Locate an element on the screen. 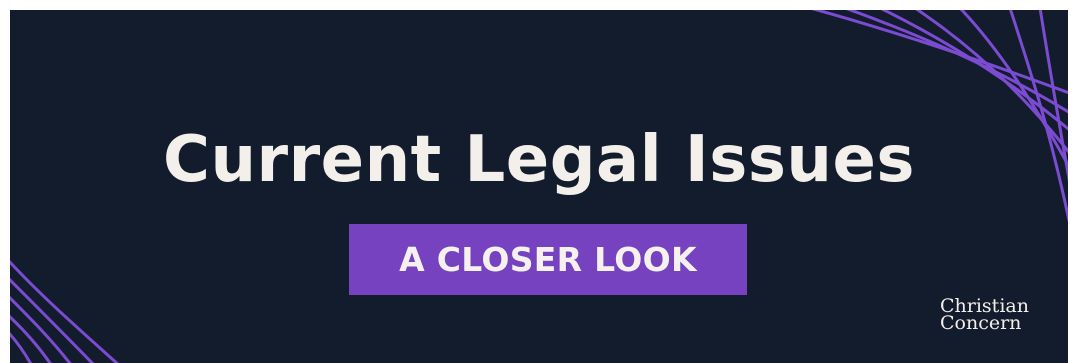 This screenshot has width=1078, height=363. banner-subtitle: A CLOSER LOOK is located at coordinates (548, 259).